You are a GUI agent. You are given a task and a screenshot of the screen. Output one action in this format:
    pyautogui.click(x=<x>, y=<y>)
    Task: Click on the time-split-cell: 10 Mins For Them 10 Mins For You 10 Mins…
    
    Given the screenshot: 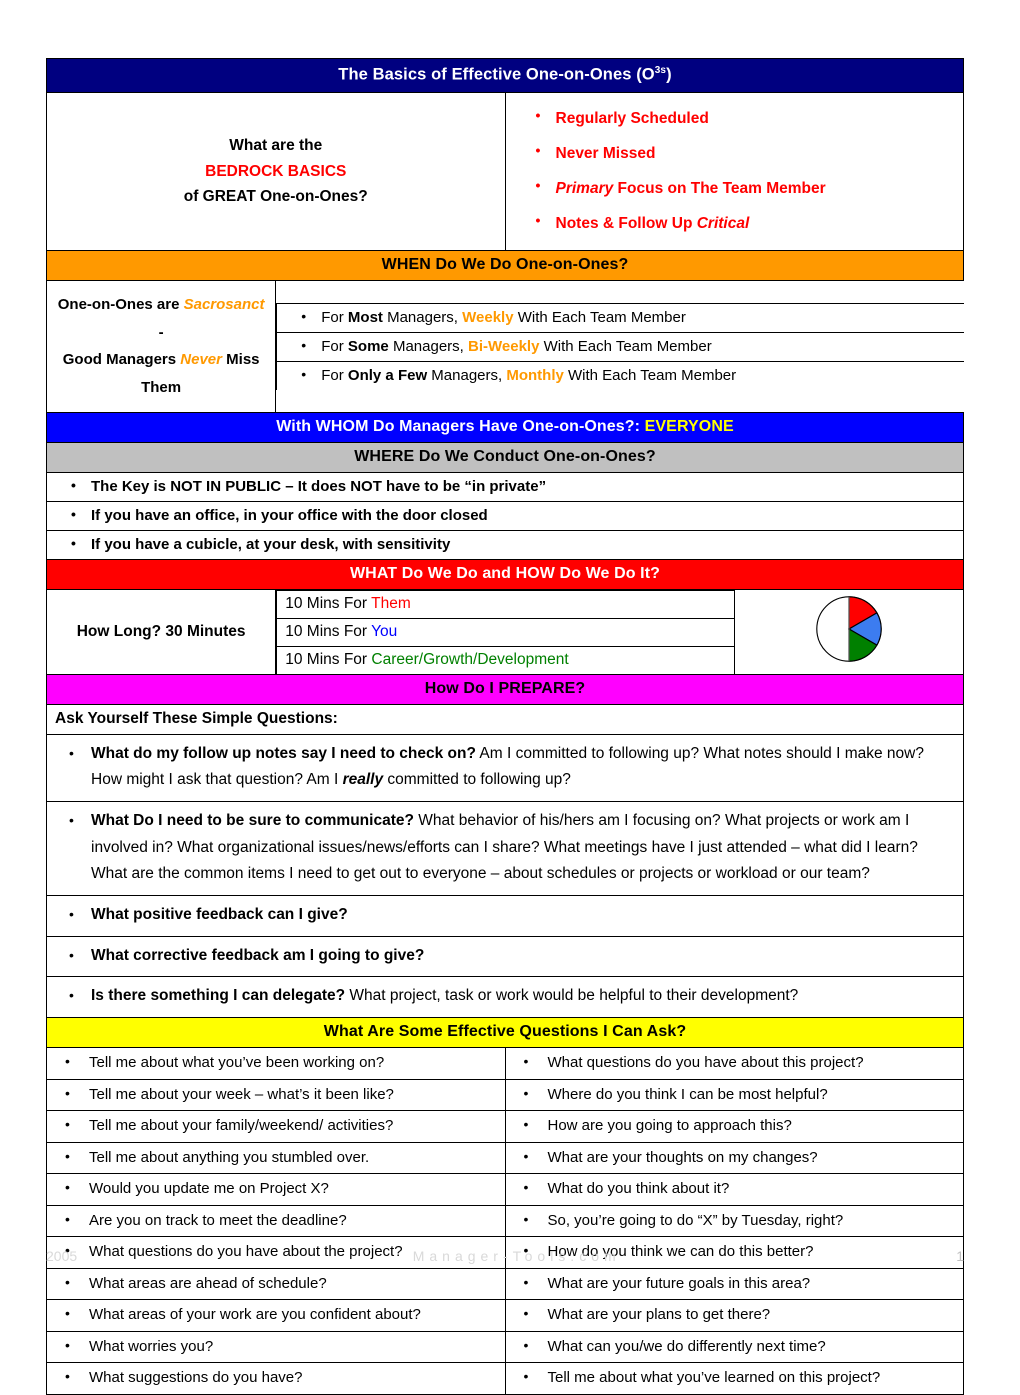 What is the action you would take?
    pyautogui.click(x=505, y=631)
    